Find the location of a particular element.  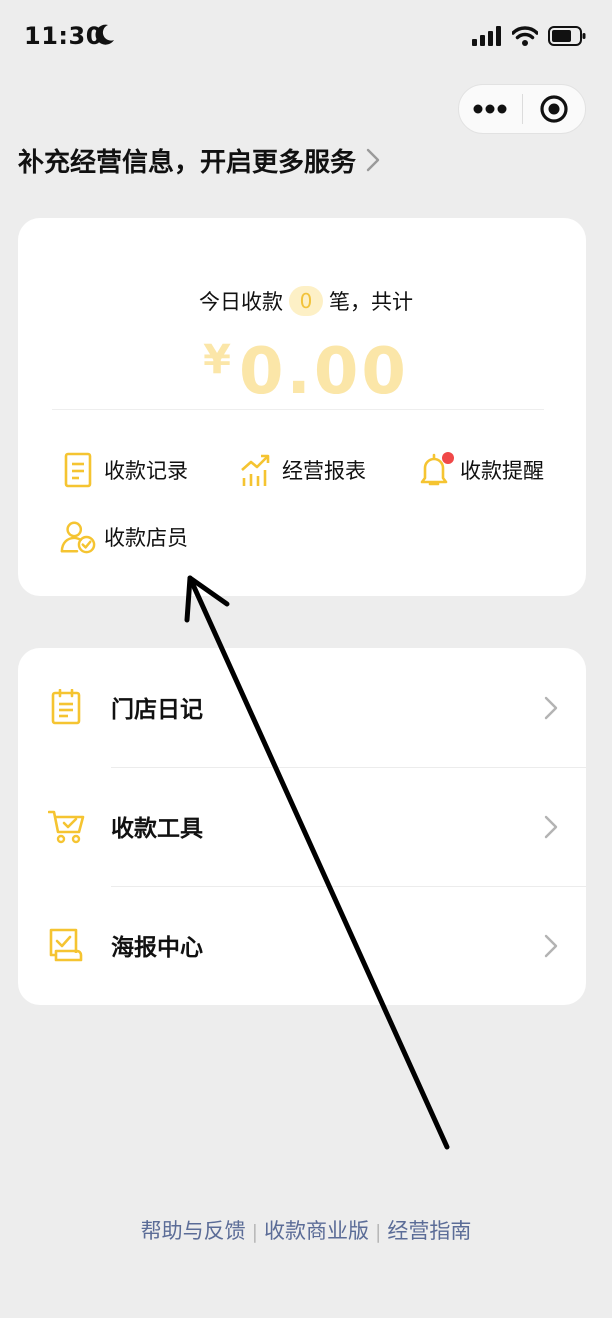

today-summary: 今日收款 0 笔，共计 is located at coordinates (306, 301).